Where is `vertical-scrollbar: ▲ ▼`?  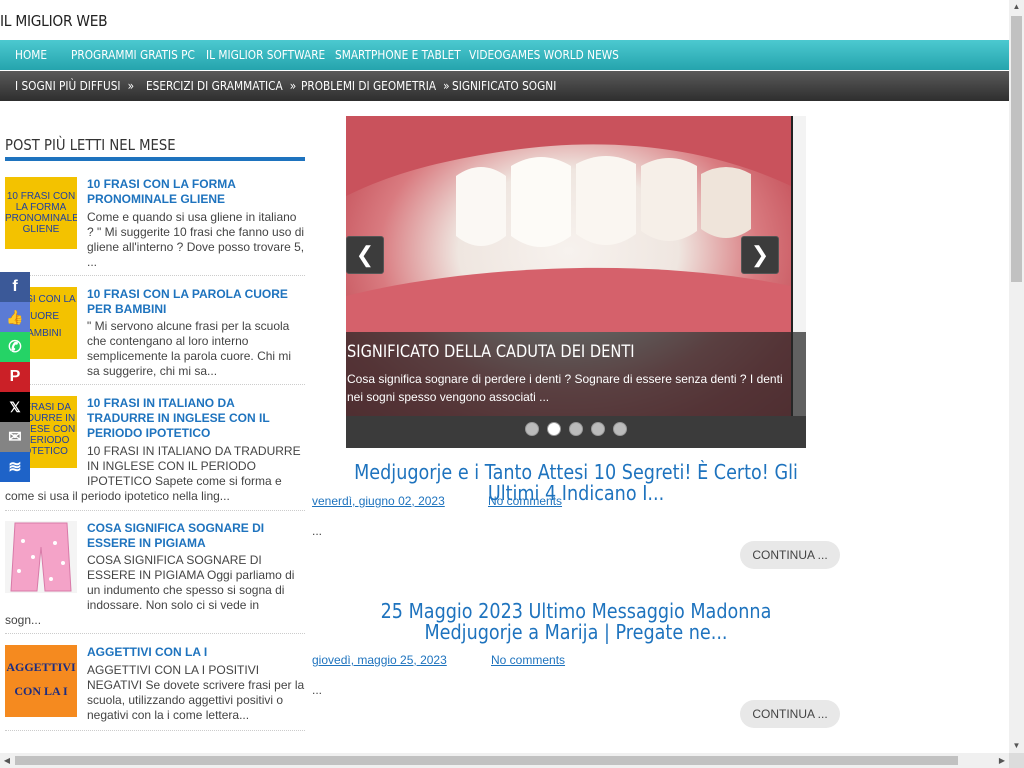
vertical-scrollbar: ▲ ▼ is located at coordinates (1016, 376).